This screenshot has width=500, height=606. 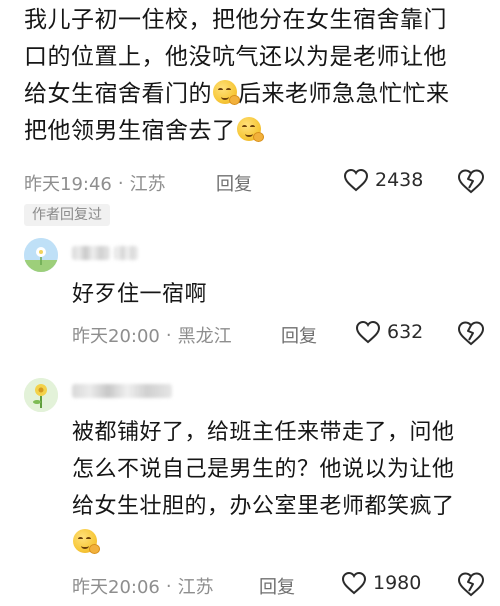 What do you see at coordinates (235, 57) in the screenshot?
I see `comment-line: 口的位置上，他没吭气还以为是老师让他` at bounding box center [235, 57].